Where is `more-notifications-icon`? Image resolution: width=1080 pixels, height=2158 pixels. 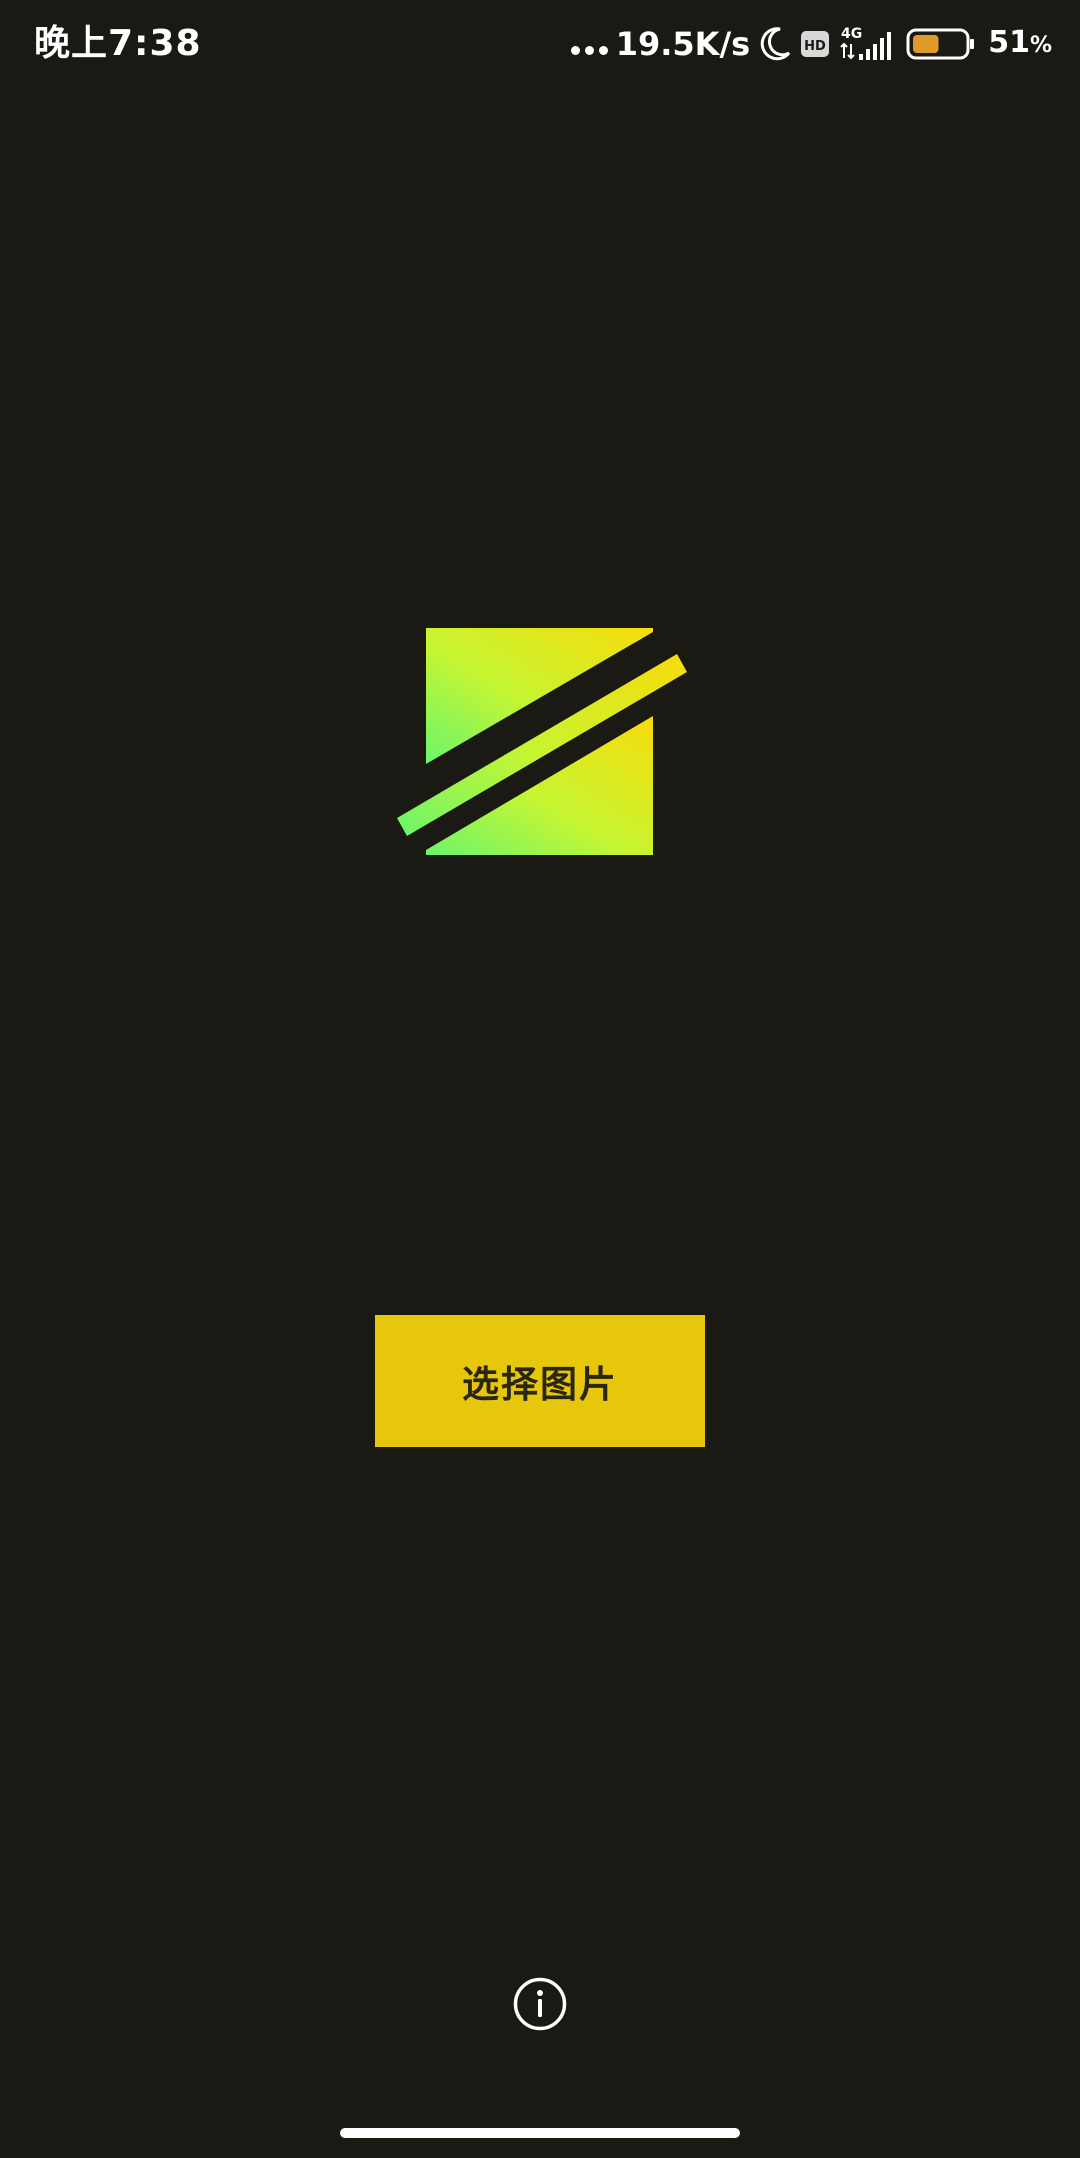 more-notifications-icon is located at coordinates (589, 50).